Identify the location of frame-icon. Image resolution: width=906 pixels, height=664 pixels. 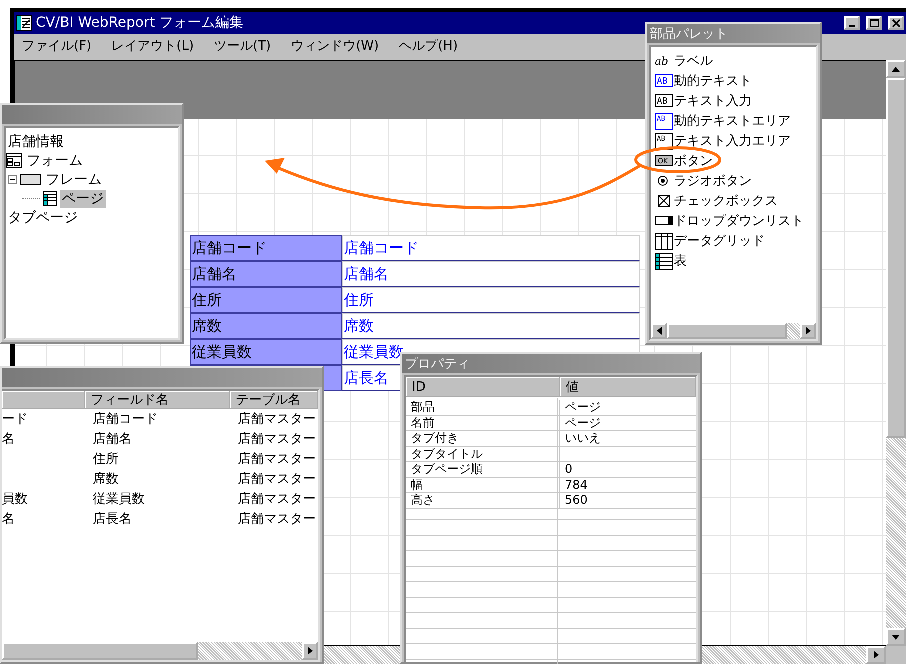
(30, 179).